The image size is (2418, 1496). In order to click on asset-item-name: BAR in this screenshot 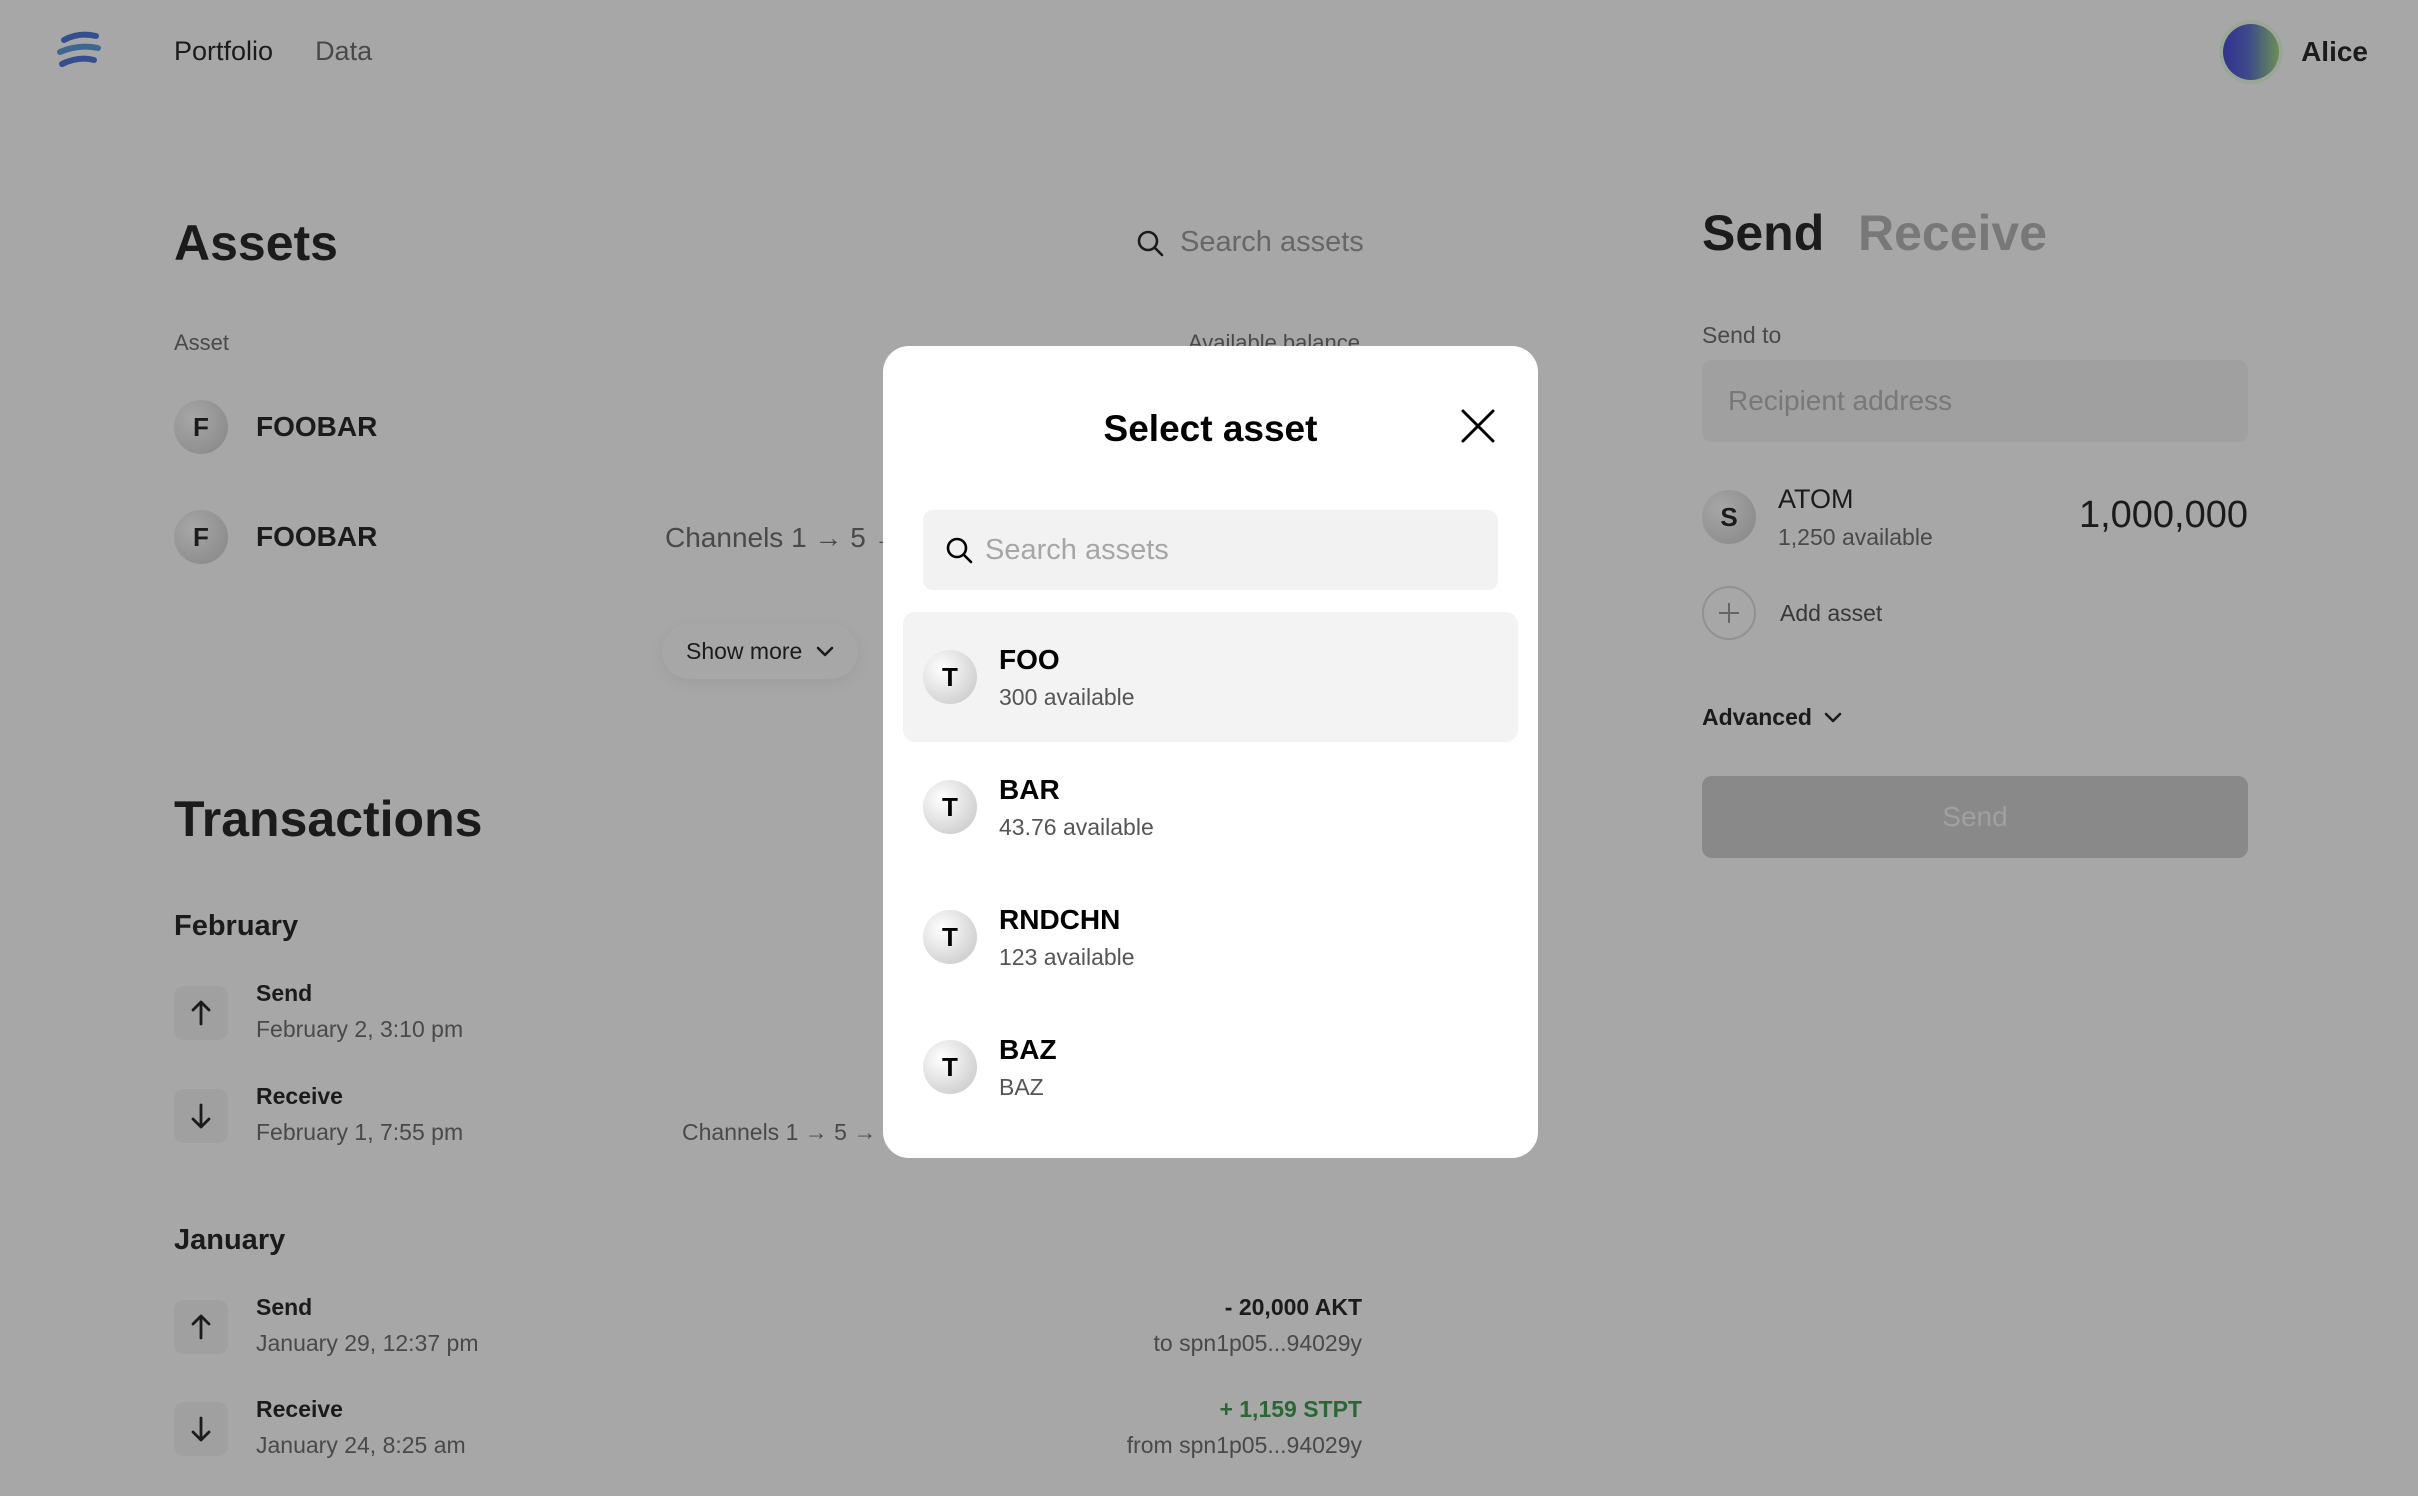, I will do `click(1029, 789)`.